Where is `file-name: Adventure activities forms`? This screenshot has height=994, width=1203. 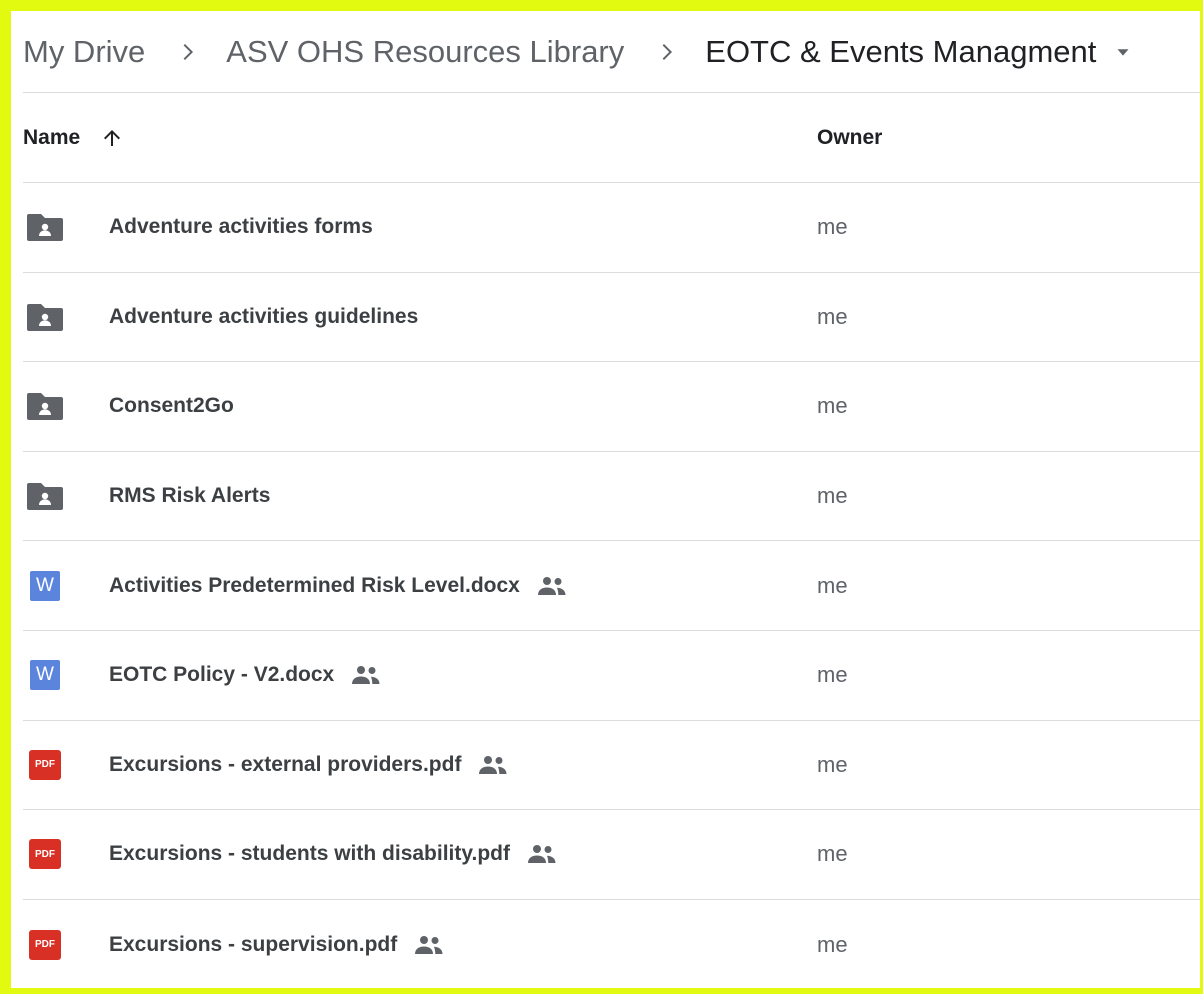 file-name: Adventure activities forms is located at coordinates (241, 227).